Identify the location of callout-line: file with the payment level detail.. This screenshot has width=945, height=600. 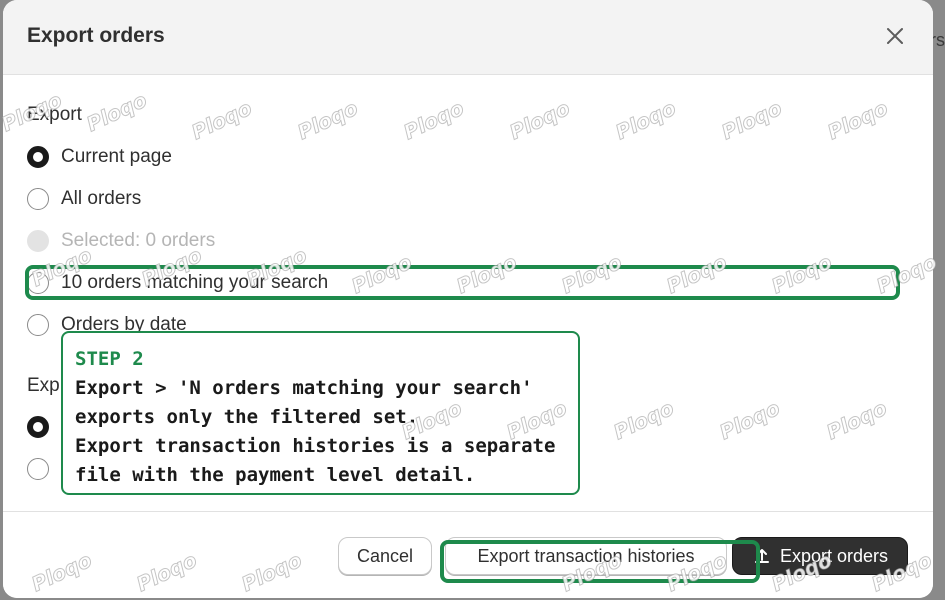
(275, 475).